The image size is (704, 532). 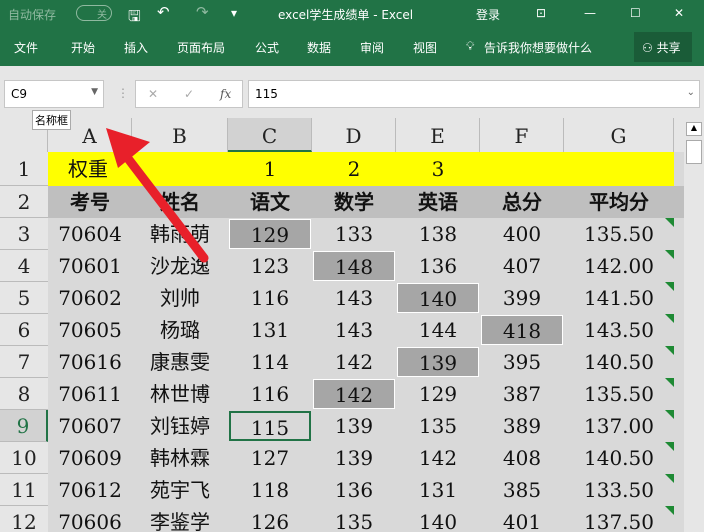 I want to click on red-arrow-annotation, so click(x=157, y=195).